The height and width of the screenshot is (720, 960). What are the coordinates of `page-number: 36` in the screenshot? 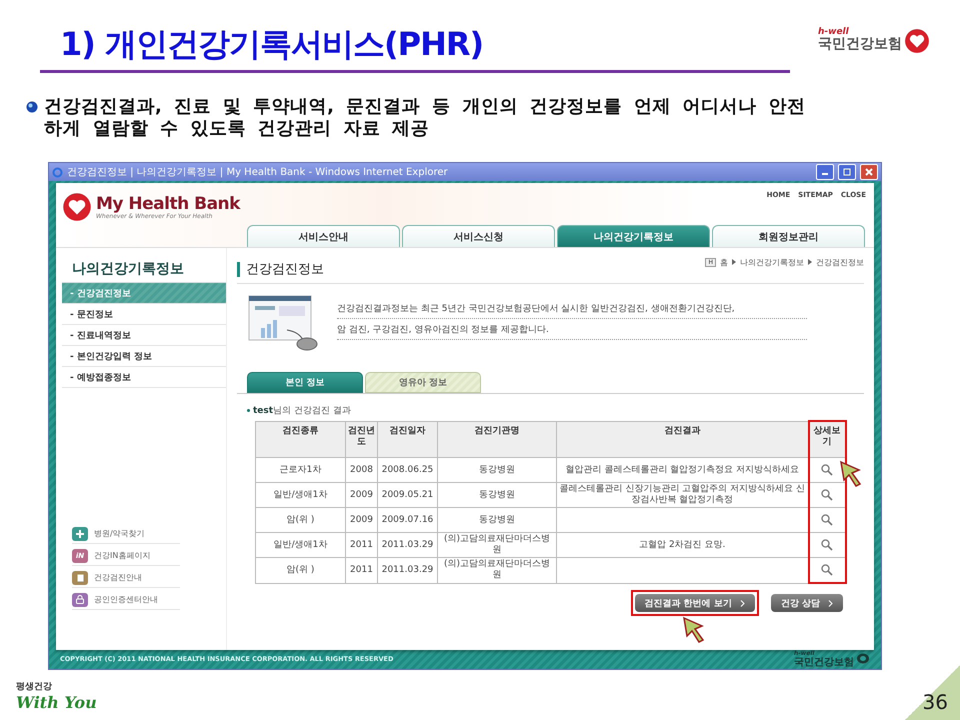 It's located at (935, 702).